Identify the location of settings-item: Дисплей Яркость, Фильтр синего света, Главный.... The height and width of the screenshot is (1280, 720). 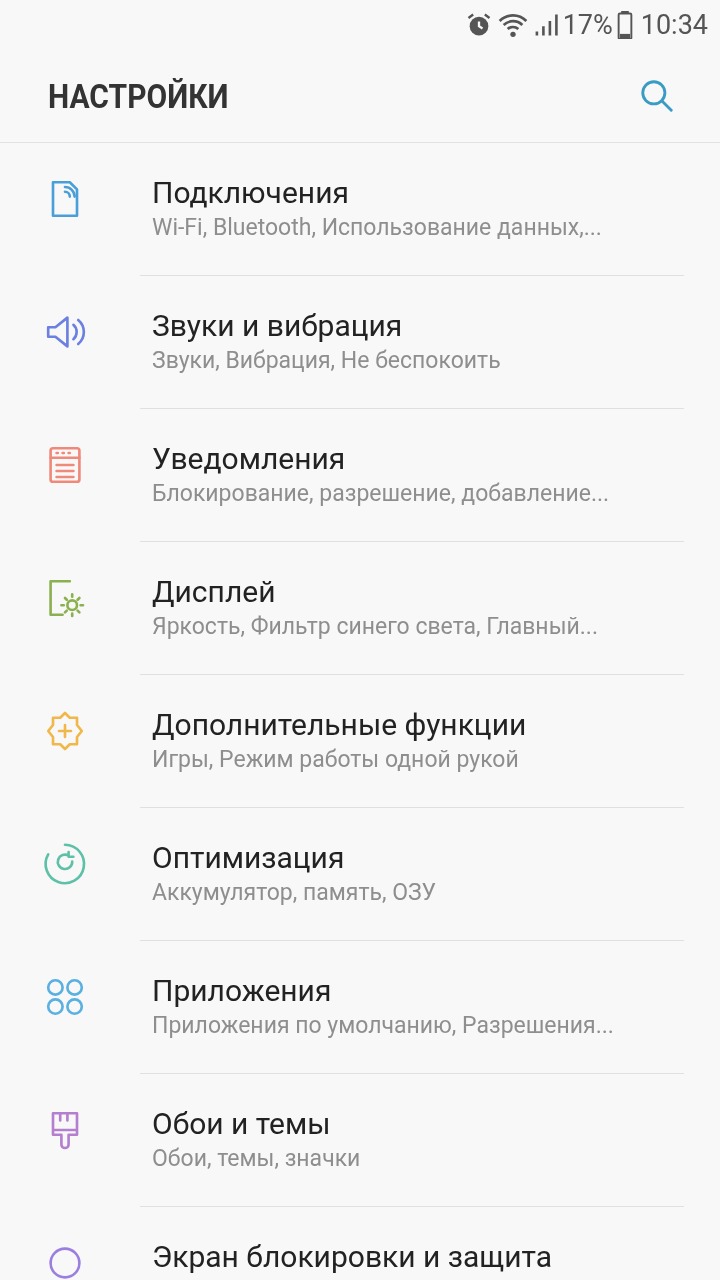
(412, 608).